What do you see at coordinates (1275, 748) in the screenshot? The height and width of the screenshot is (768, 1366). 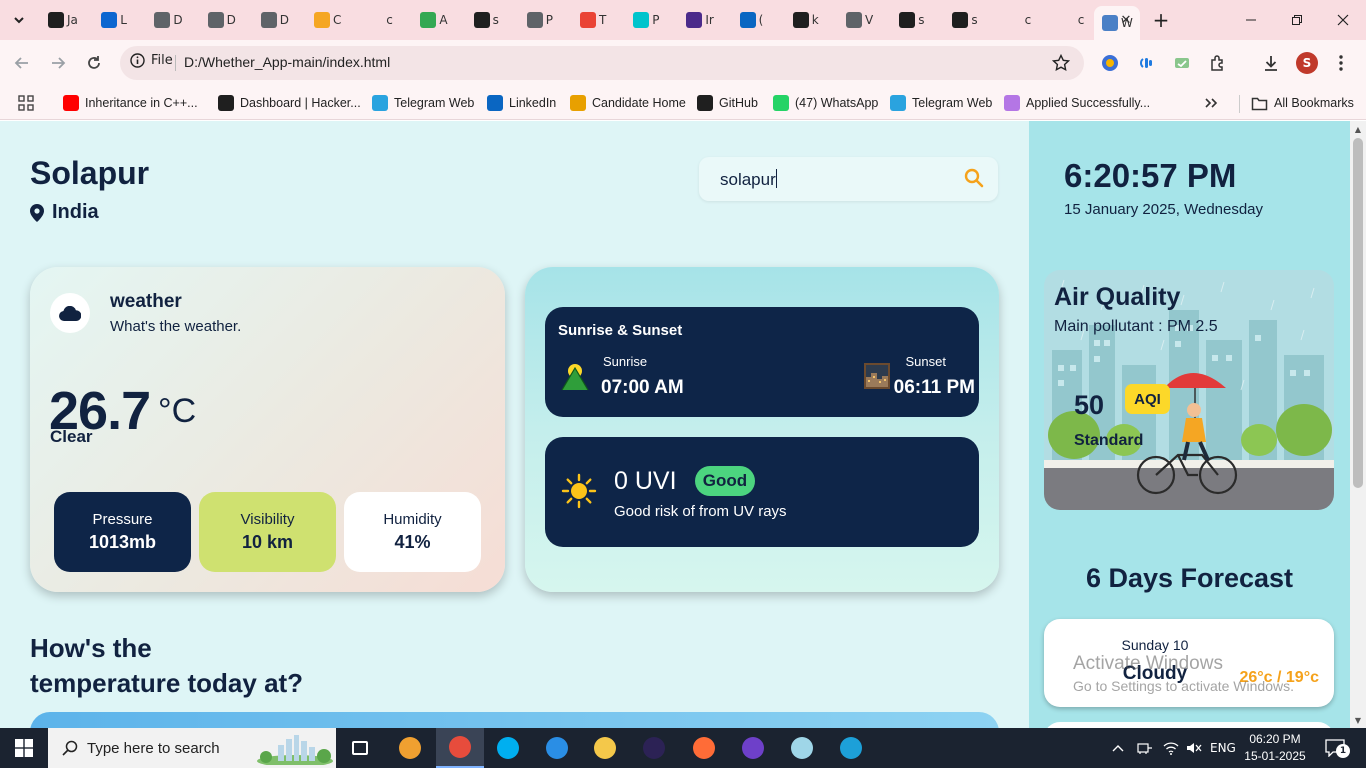 I see `taskbar-clock: 06:20 PM 15-01-2025` at bounding box center [1275, 748].